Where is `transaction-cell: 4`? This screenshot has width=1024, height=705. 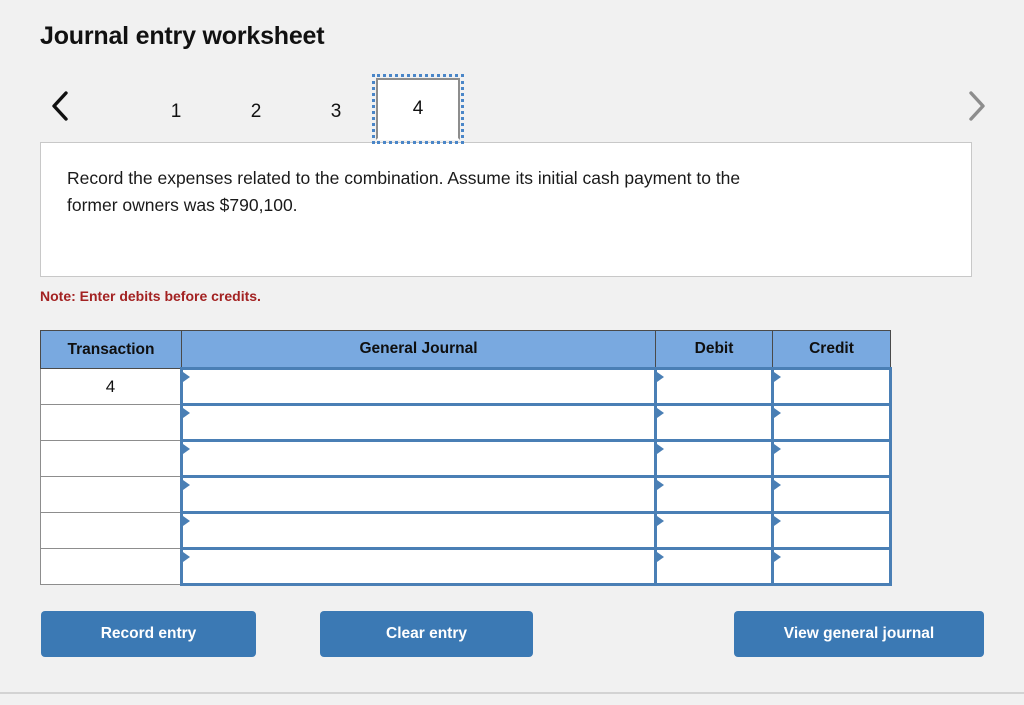 transaction-cell: 4 is located at coordinates (111, 386).